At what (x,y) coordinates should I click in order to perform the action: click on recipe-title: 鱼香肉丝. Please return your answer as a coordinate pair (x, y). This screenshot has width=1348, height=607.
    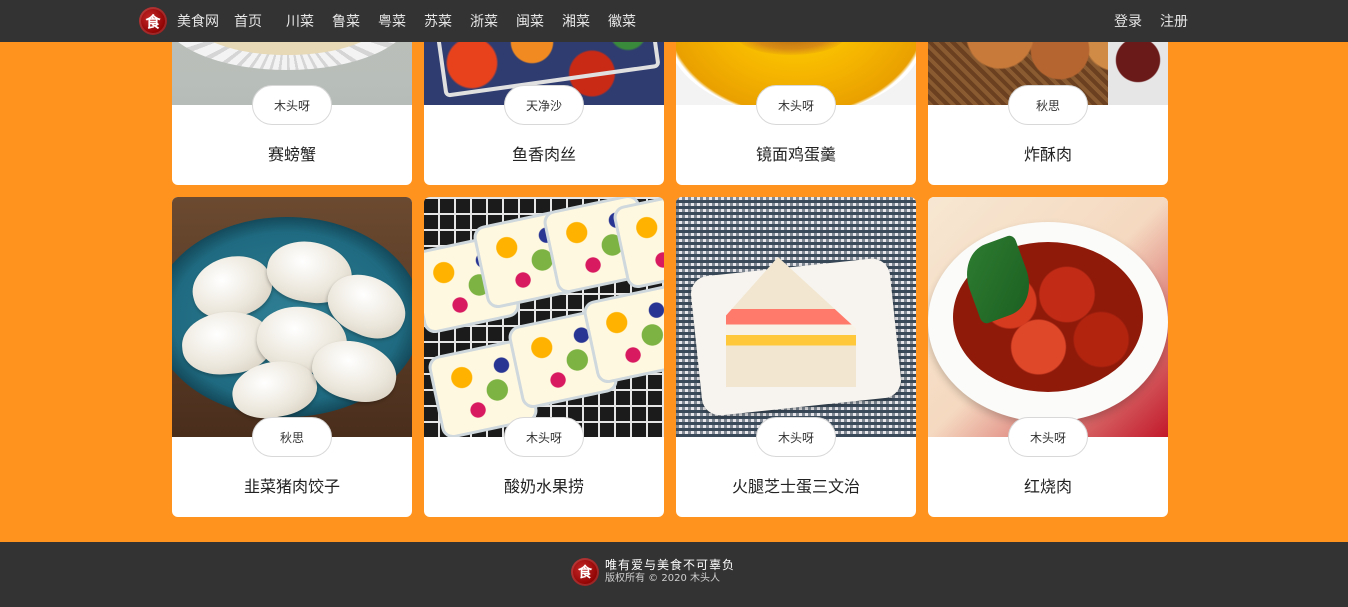
    Looking at the image, I should click on (544, 153).